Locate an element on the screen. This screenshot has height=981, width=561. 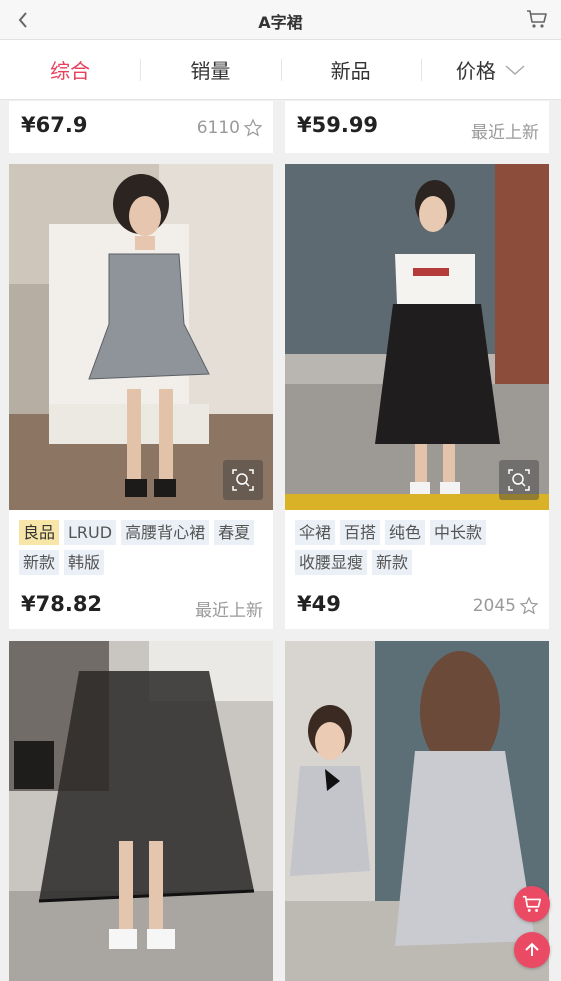
tag-item: 良品 is located at coordinates (39, 532).